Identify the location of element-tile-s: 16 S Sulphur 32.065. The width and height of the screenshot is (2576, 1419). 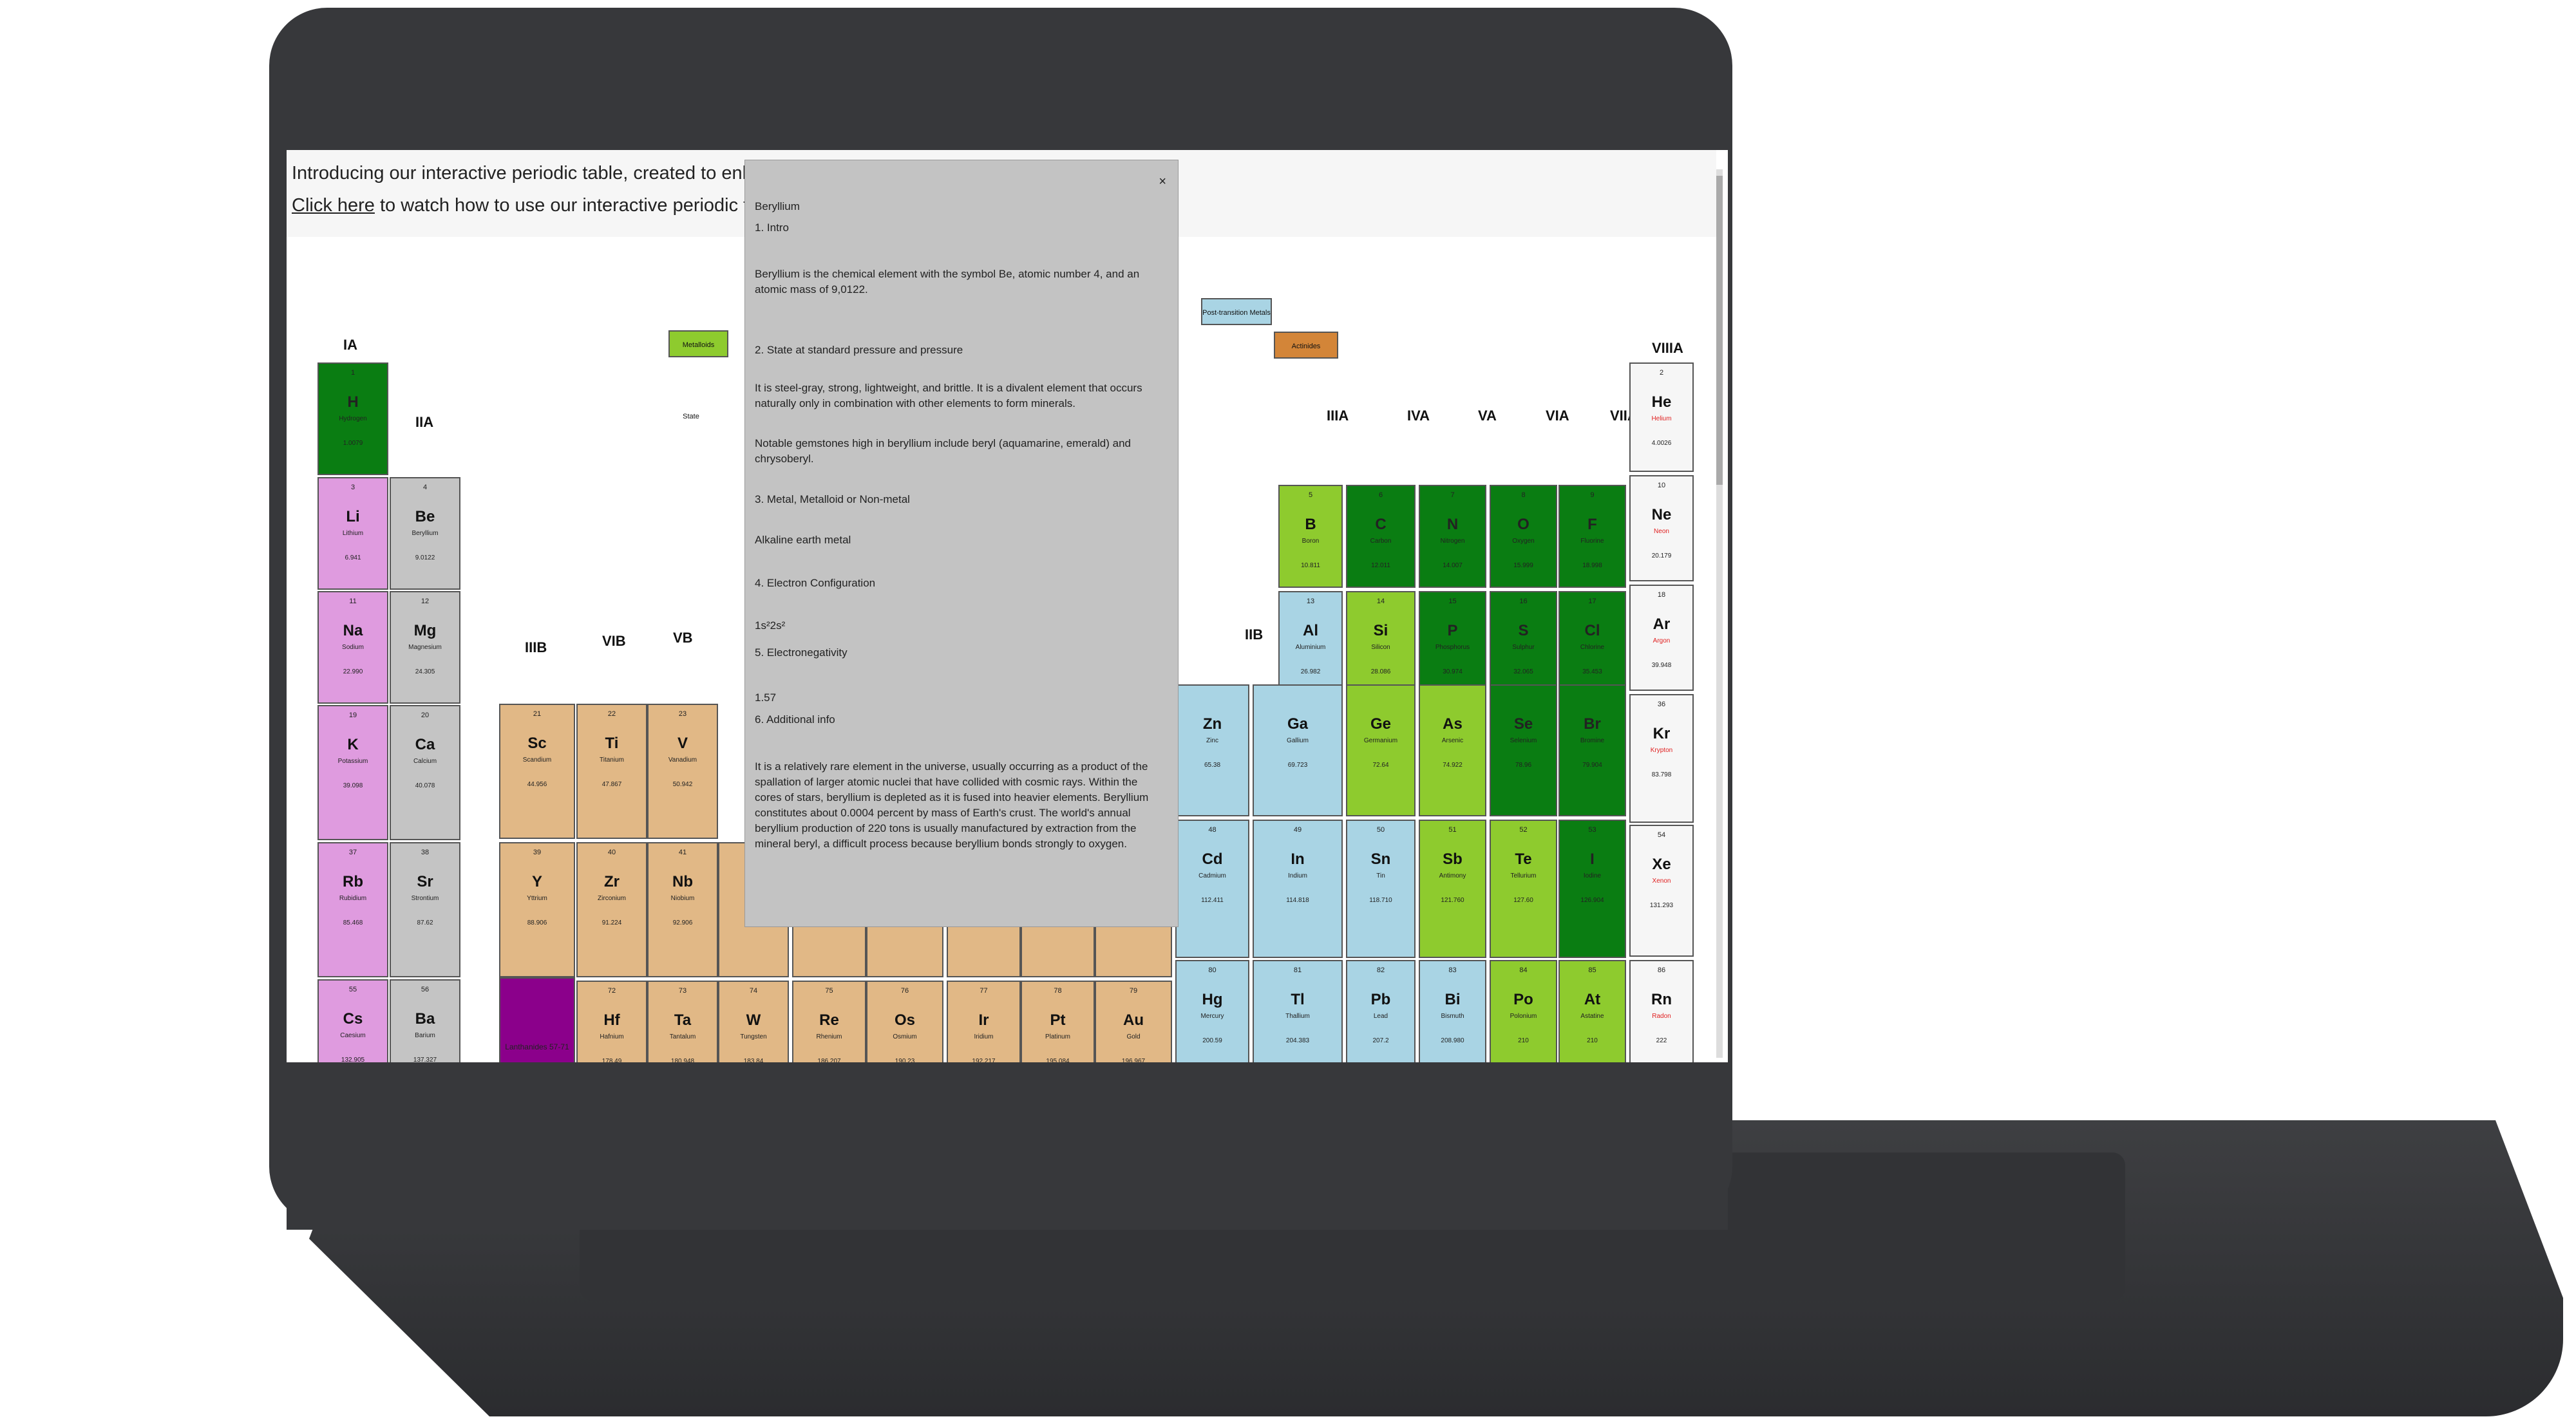
(1523, 642).